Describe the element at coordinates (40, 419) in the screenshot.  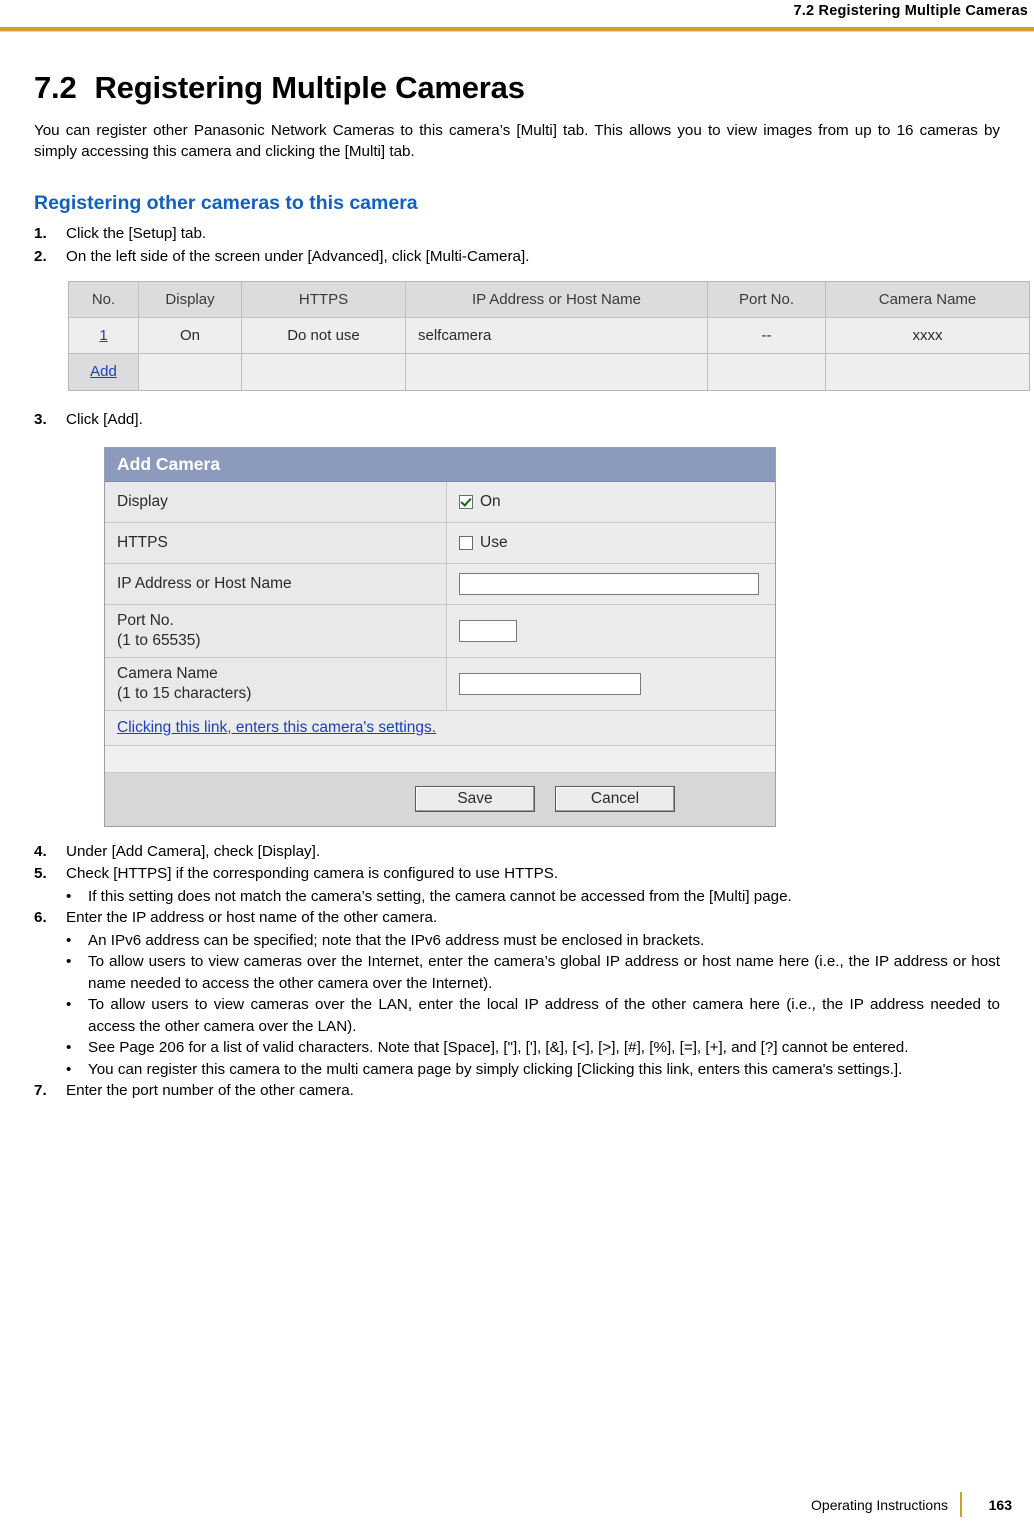
I see `step-3-number: 3.` at that location.